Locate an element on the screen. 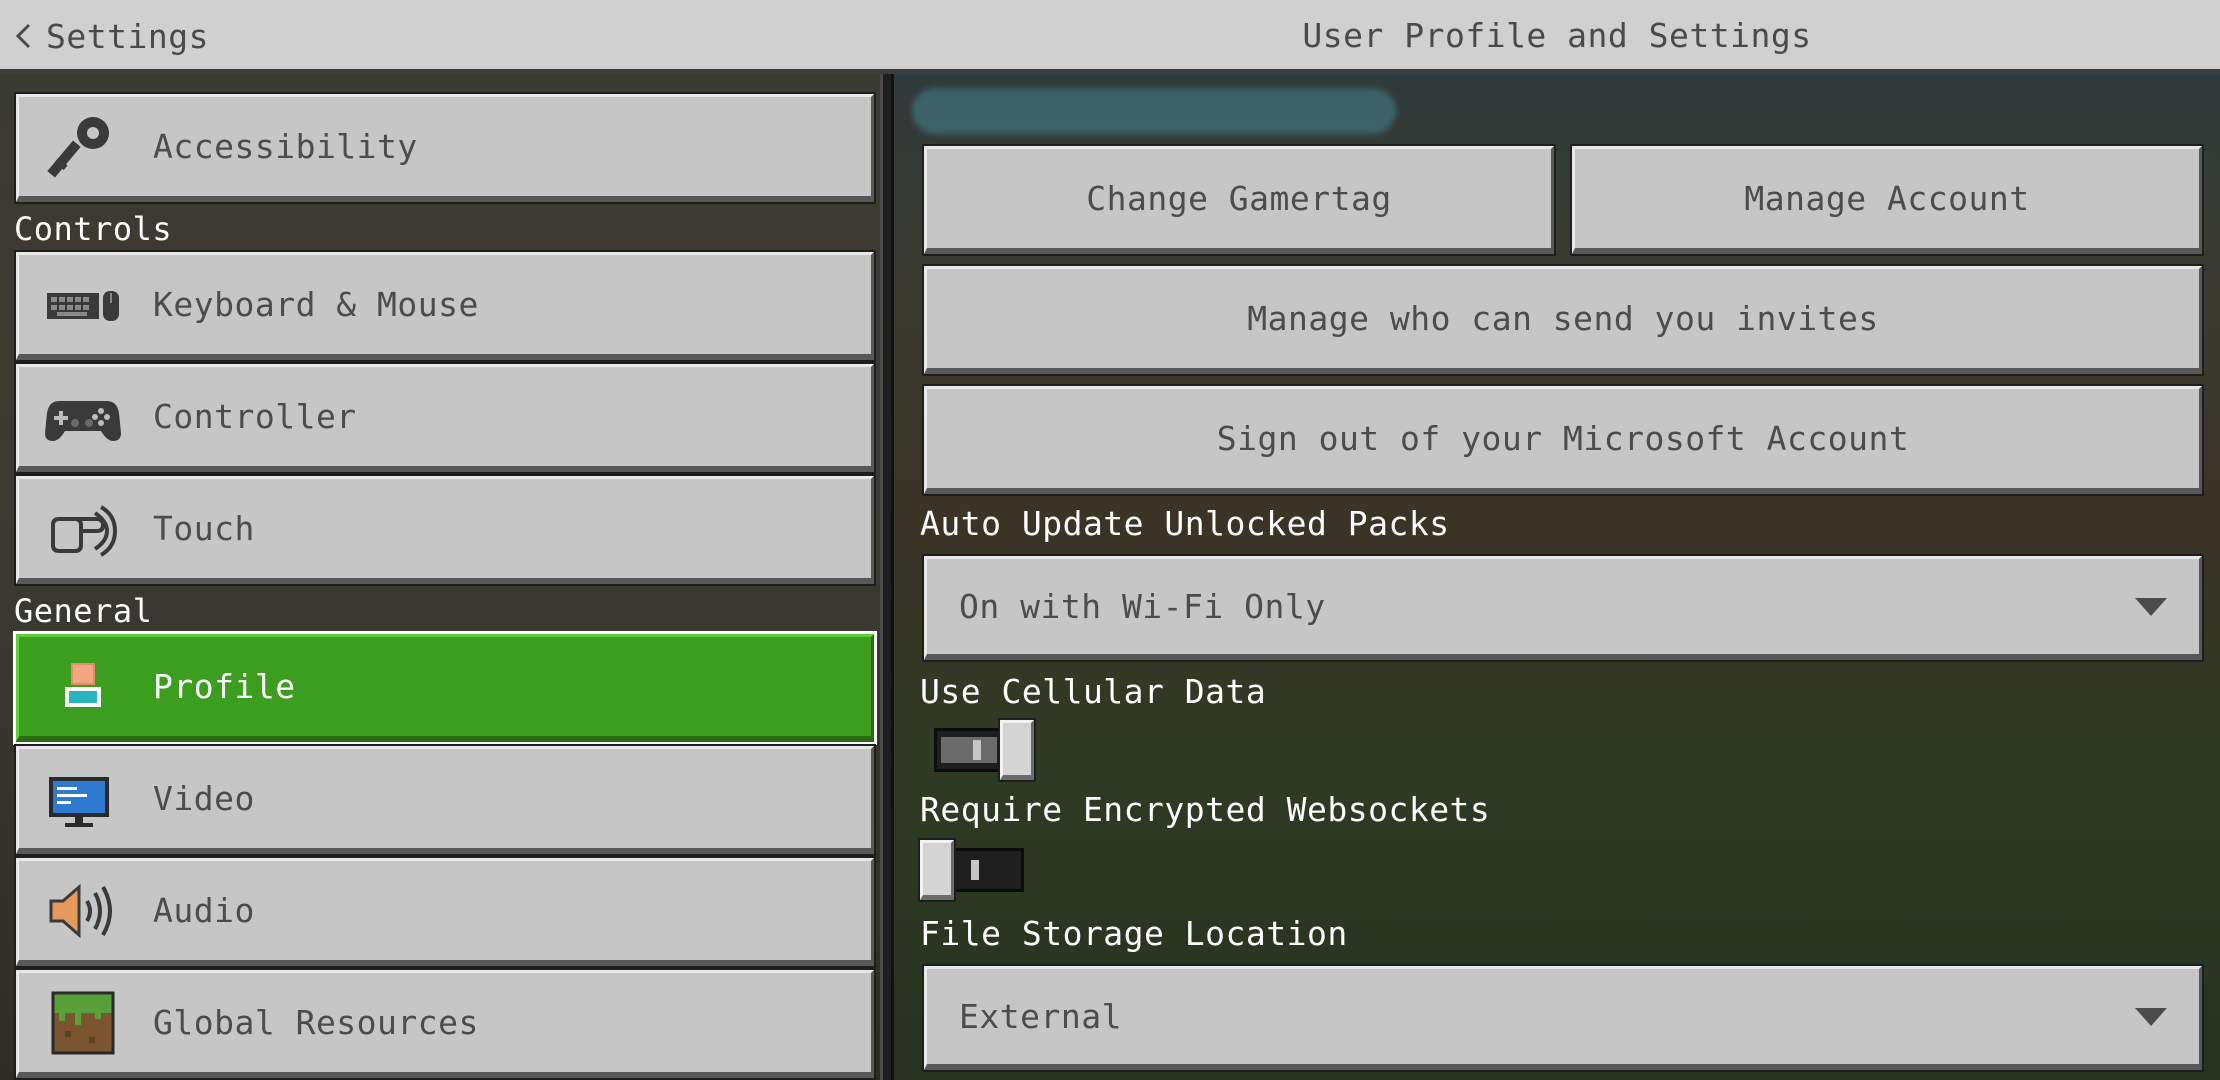  sign-out-button: Sign out of your Microsoft Account is located at coordinates (1563, 440).